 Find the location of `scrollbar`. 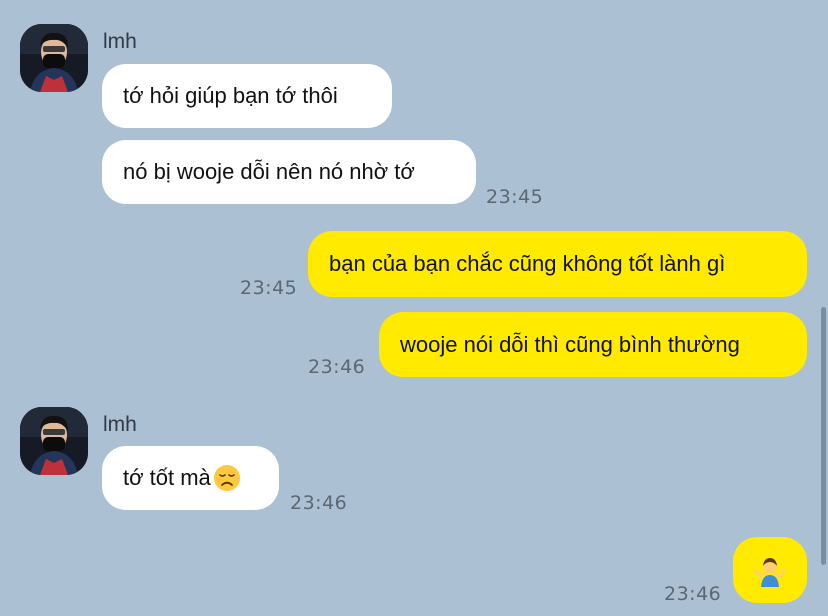

scrollbar is located at coordinates (823, 436).